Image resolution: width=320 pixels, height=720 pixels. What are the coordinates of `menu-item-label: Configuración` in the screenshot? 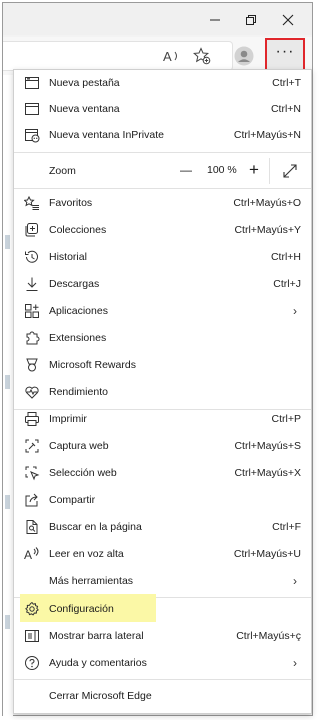 It's located at (81, 609).